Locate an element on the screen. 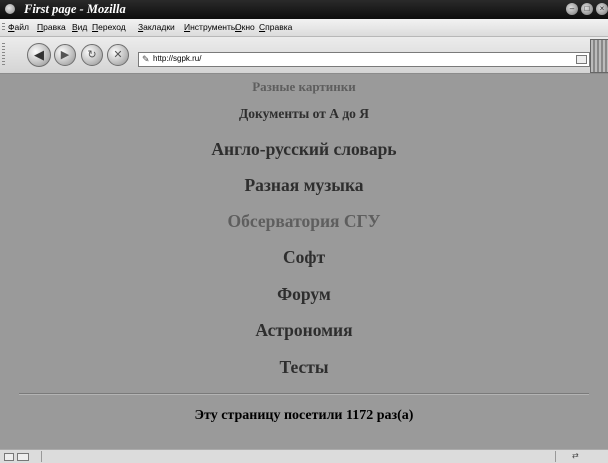  online-status-icon: ⇄ is located at coordinates (575, 455).